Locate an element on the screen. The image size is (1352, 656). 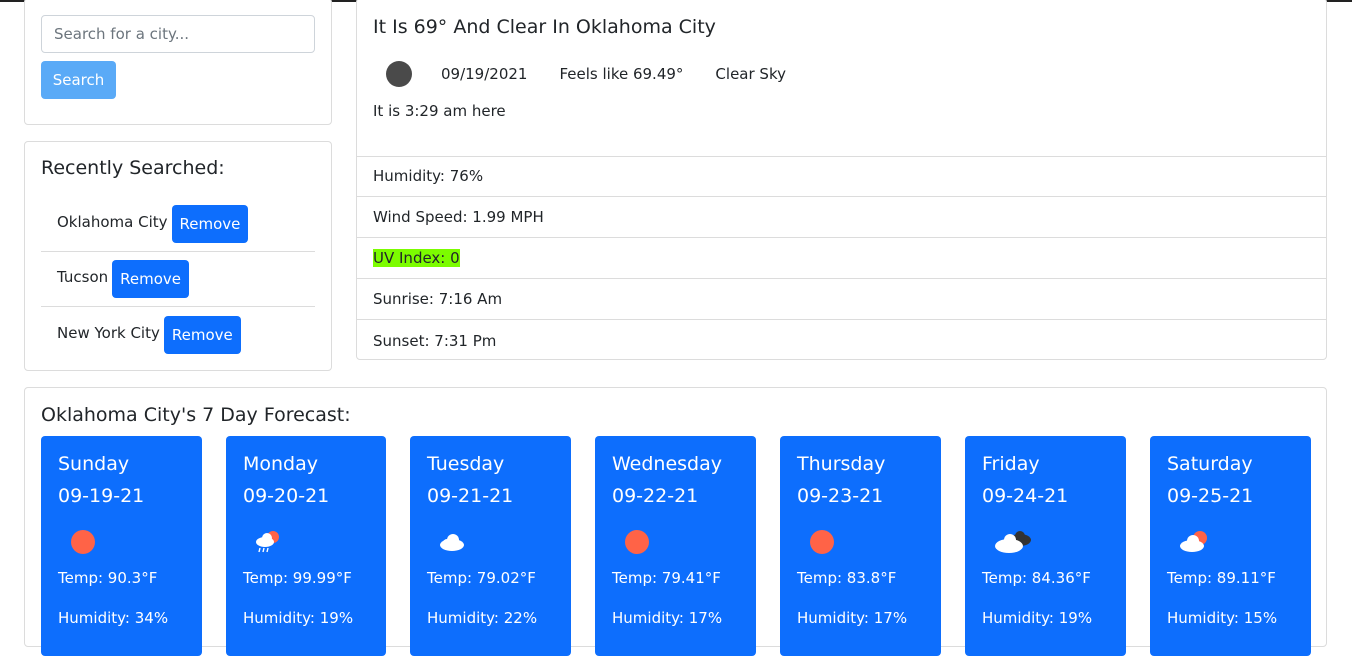
broken-clouds-icon is located at coordinates (1013, 542).